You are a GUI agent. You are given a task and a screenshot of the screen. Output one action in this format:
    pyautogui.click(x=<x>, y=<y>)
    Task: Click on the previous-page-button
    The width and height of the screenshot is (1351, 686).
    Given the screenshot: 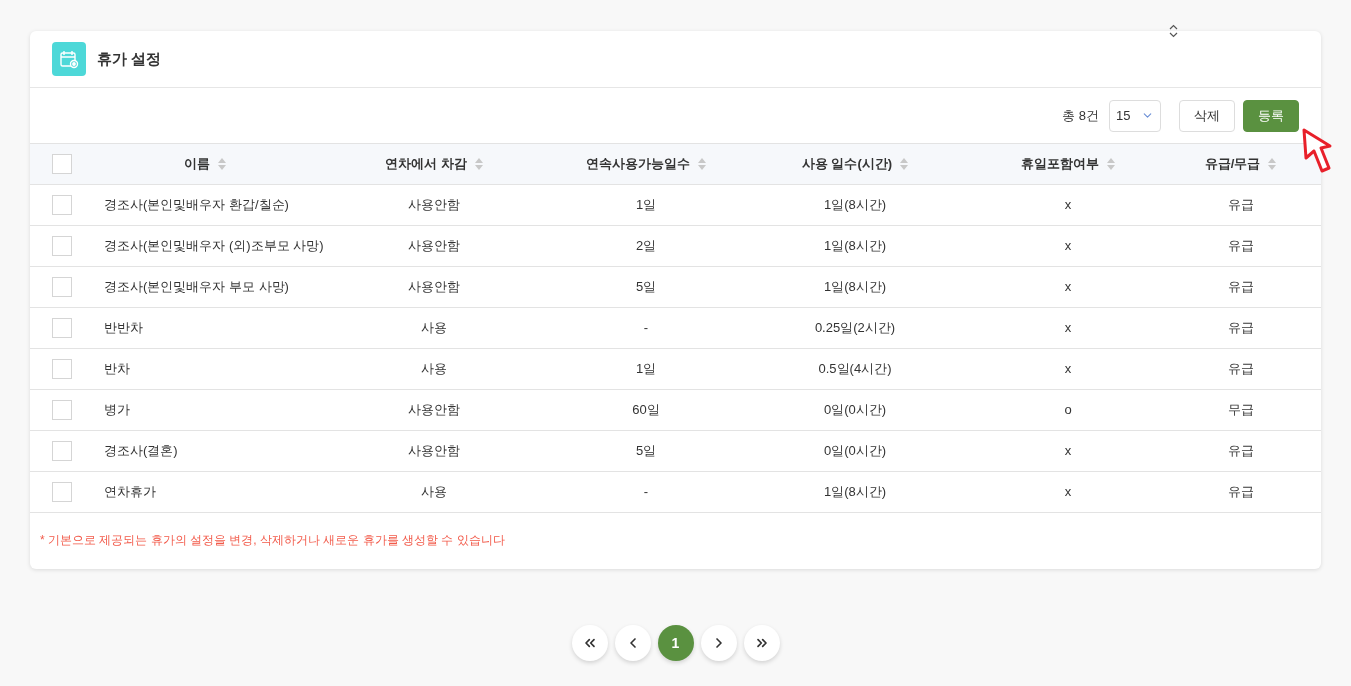 What is the action you would take?
    pyautogui.click(x=632, y=643)
    